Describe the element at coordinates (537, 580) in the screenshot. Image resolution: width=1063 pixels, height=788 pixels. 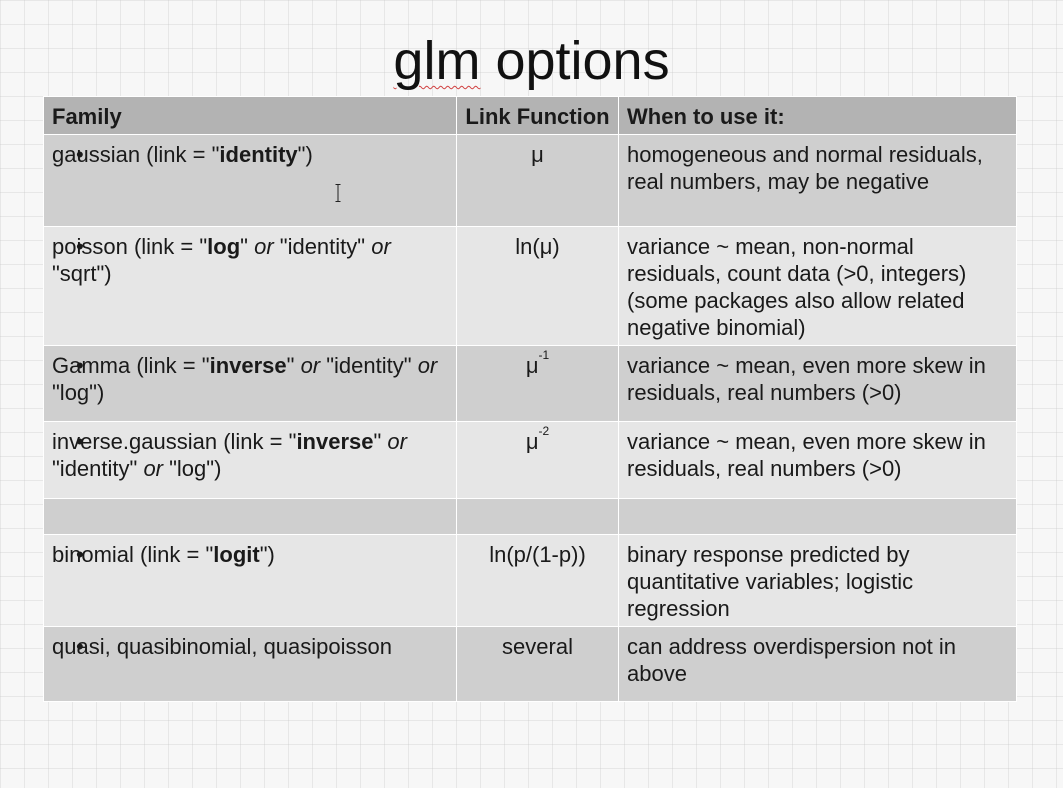
I see `link-function-cell: ln(p/(1-p))` at that location.